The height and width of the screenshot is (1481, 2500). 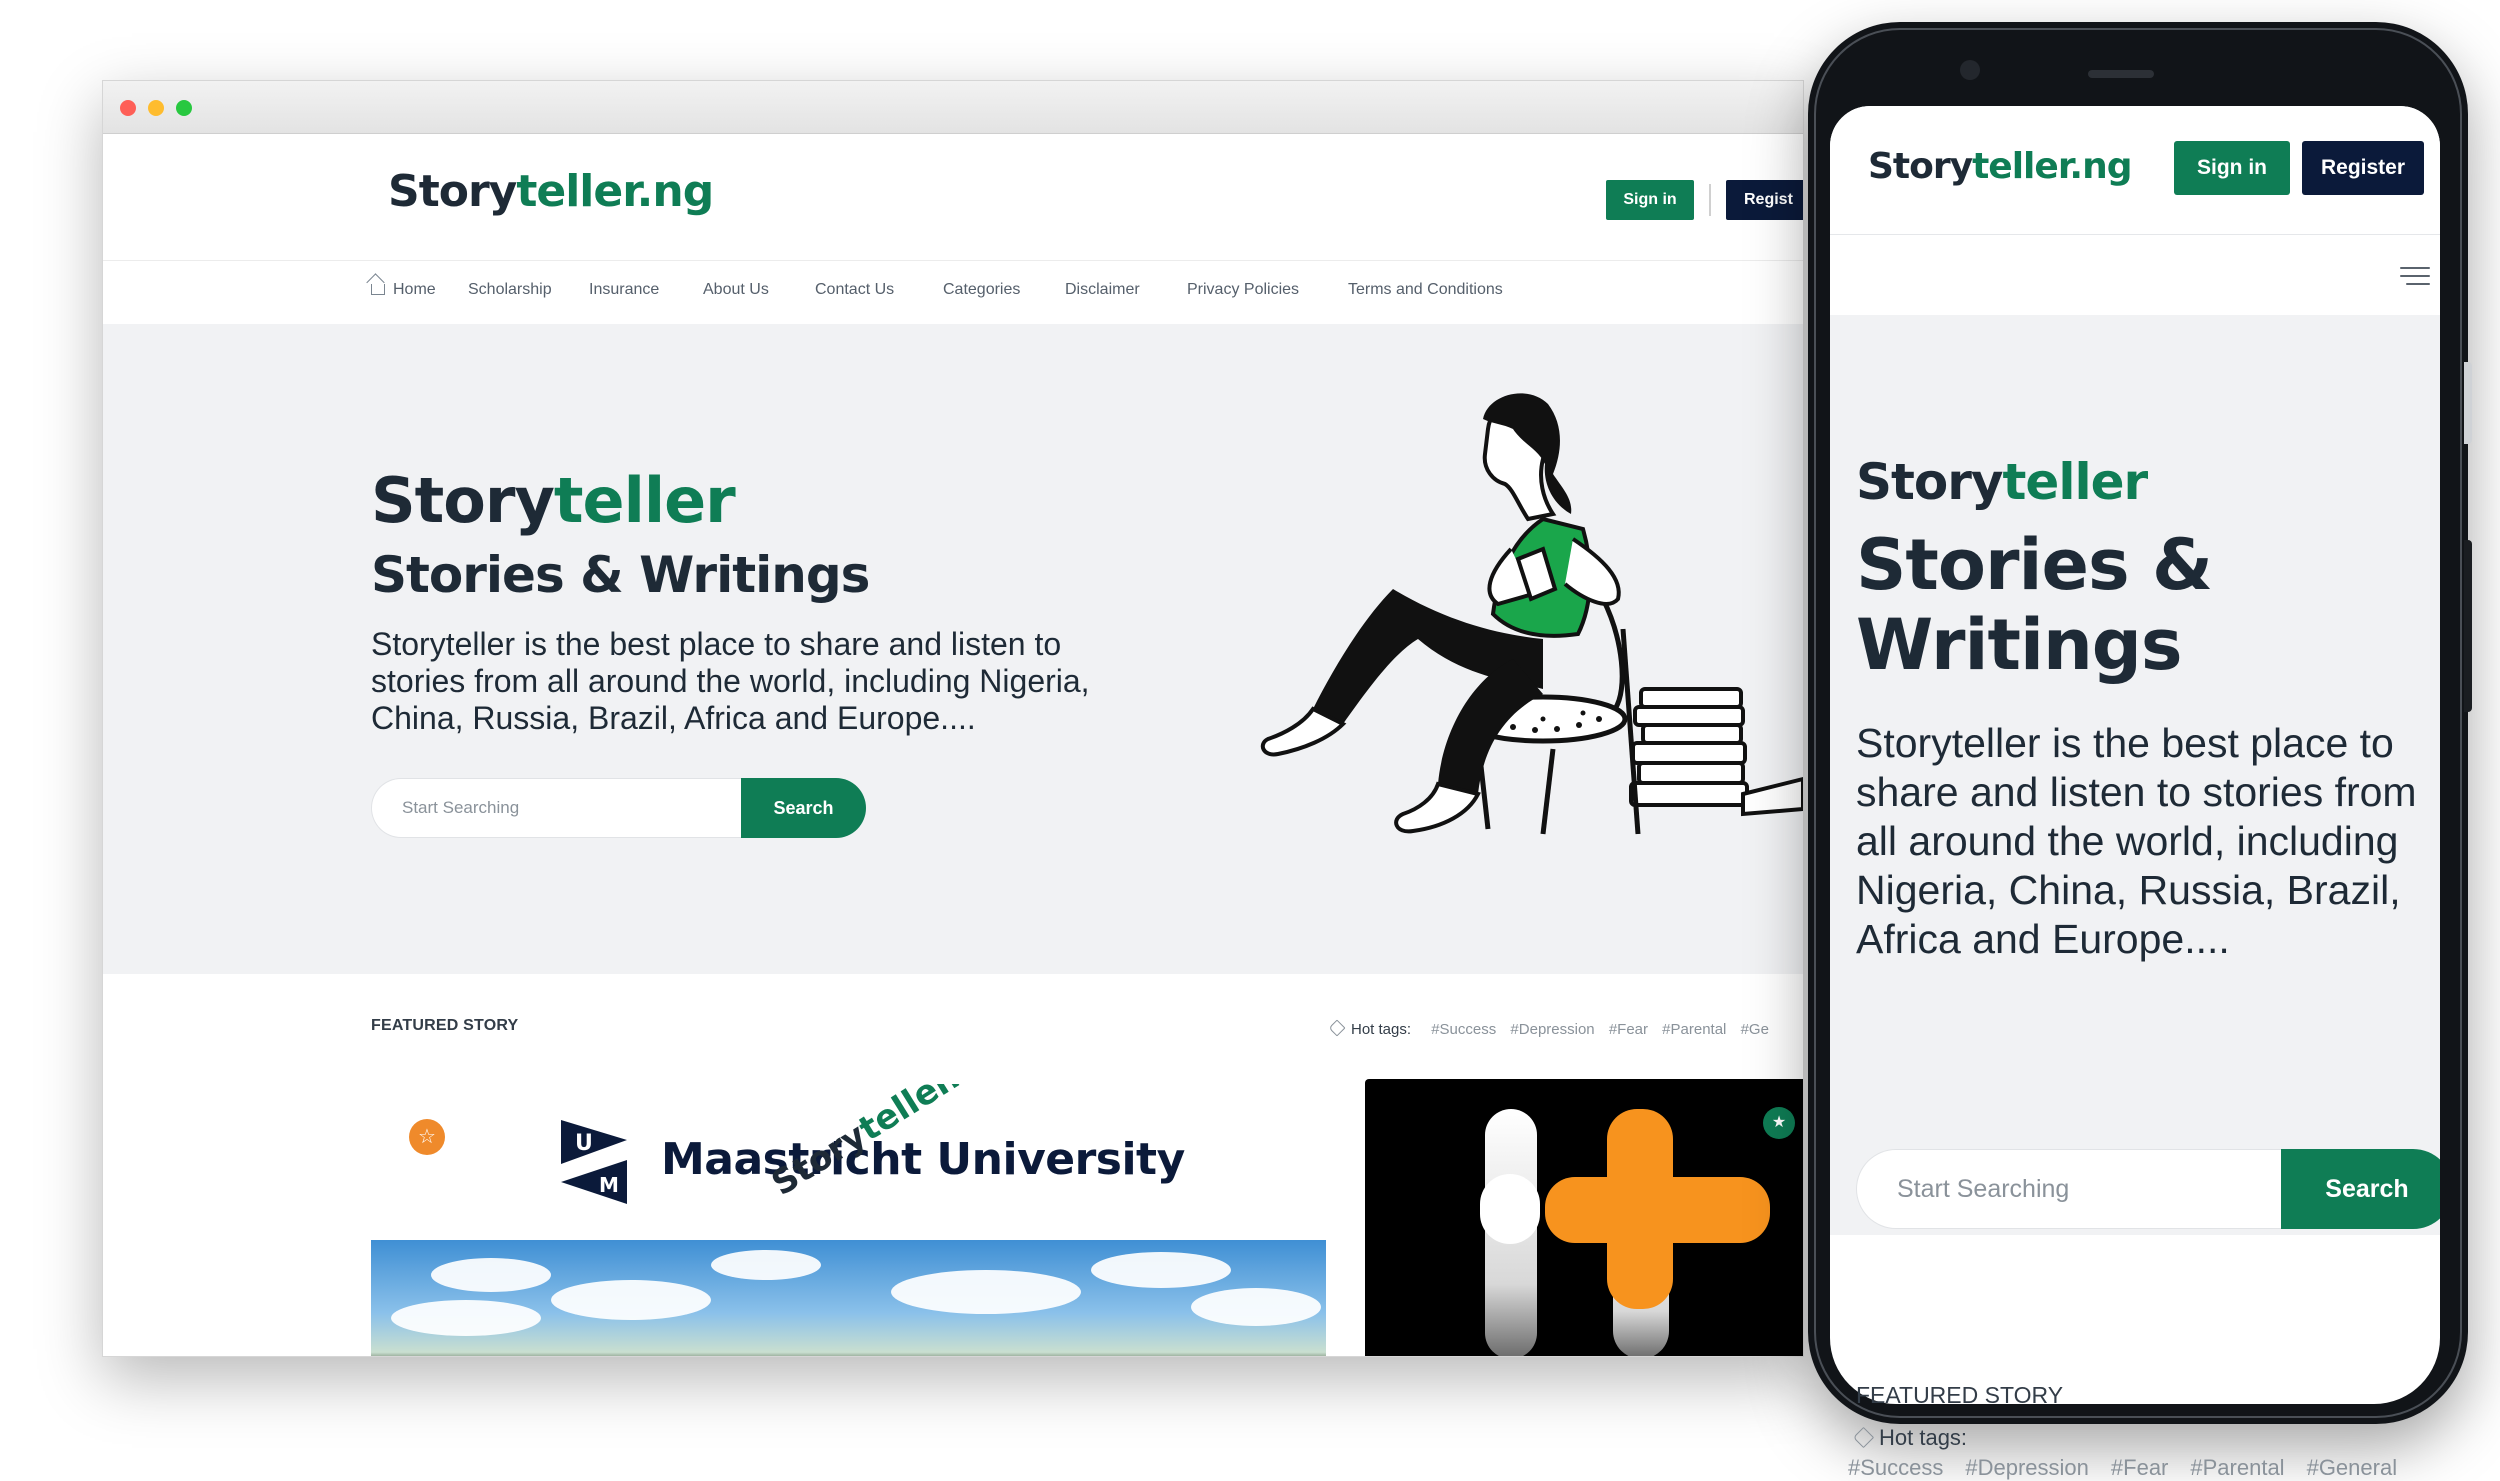 What do you see at coordinates (510, 290) in the screenshot?
I see `nav-item-scholarship: Scholarship` at bounding box center [510, 290].